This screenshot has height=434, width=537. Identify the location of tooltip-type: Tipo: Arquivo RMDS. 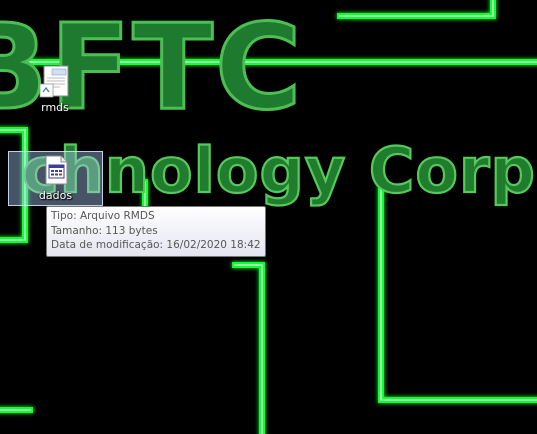
(103, 216).